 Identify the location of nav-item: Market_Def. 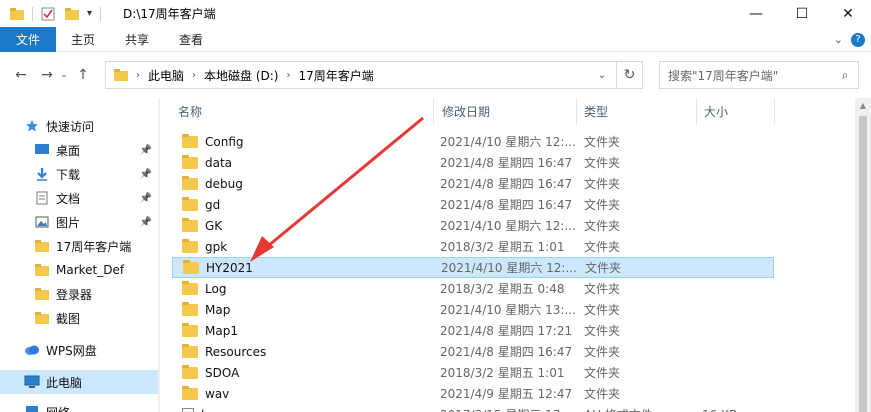
(79, 270).